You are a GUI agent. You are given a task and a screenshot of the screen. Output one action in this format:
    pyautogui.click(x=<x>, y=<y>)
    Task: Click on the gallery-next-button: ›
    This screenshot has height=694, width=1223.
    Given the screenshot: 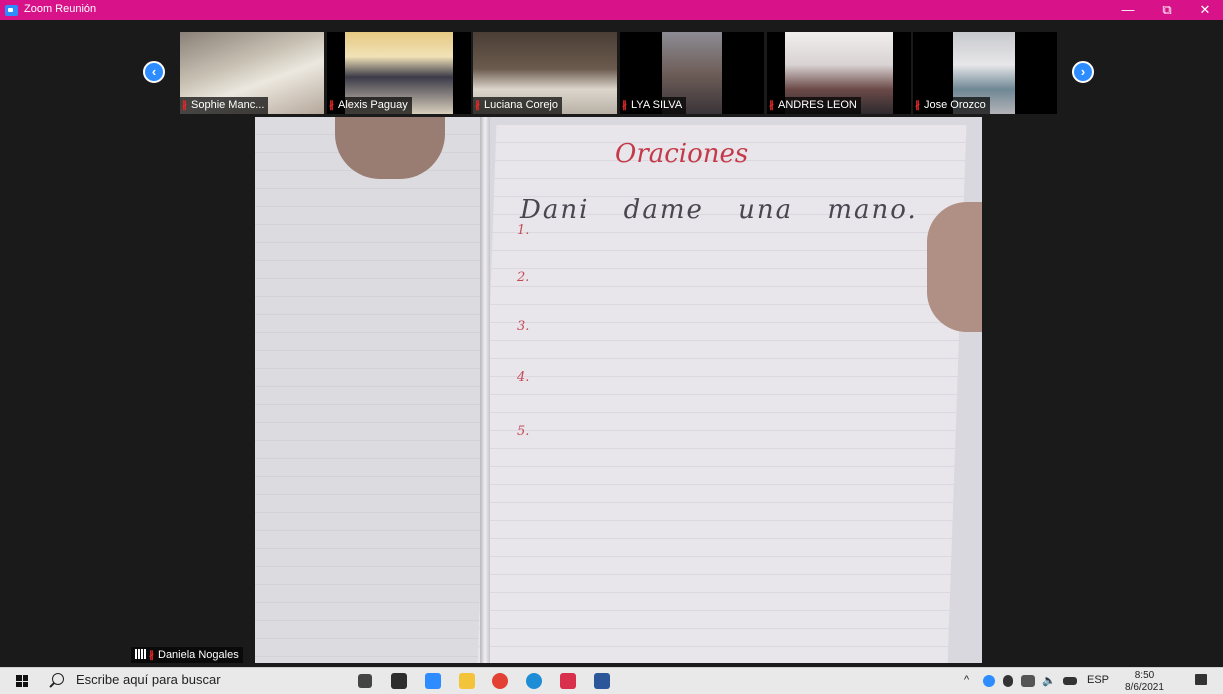 What is the action you would take?
    pyautogui.click(x=1083, y=72)
    